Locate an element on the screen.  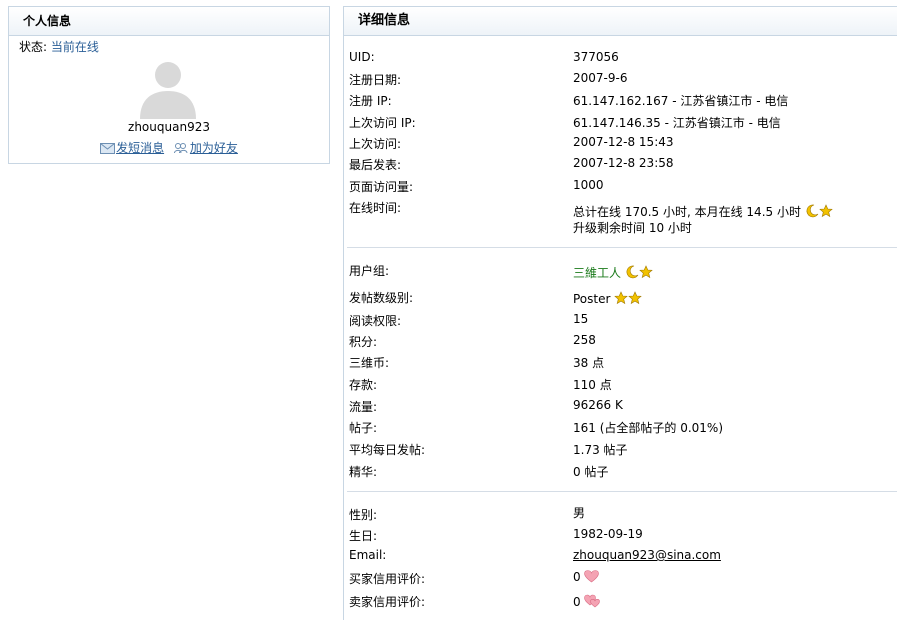
online-time-value: 总计在线 170.5 小时, 本月在线 14.5 小时 is located at coordinates (703, 211).